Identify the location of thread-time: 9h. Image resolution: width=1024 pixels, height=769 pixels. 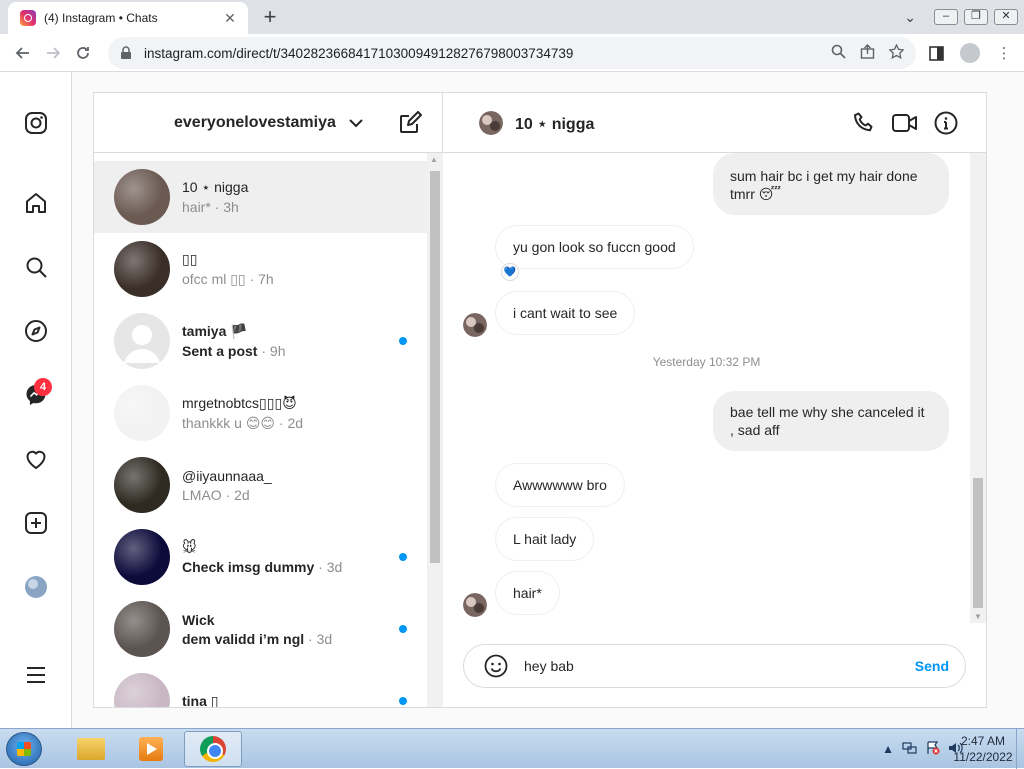
(277, 351).